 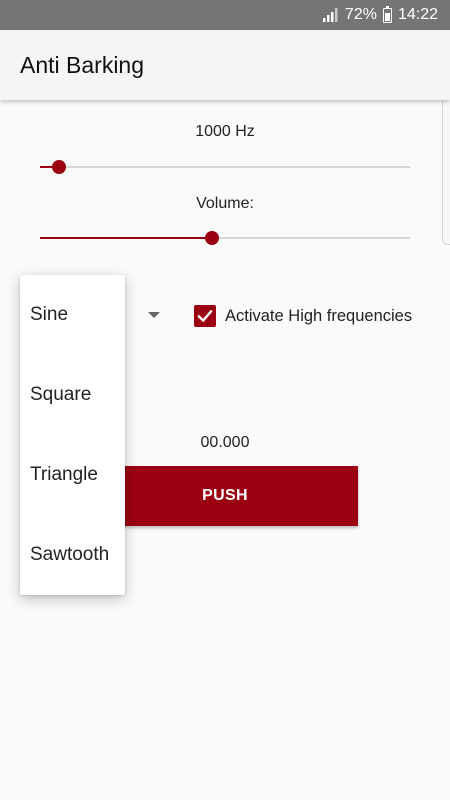 What do you see at coordinates (417, 14) in the screenshot?
I see `clock: 14:22` at bounding box center [417, 14].